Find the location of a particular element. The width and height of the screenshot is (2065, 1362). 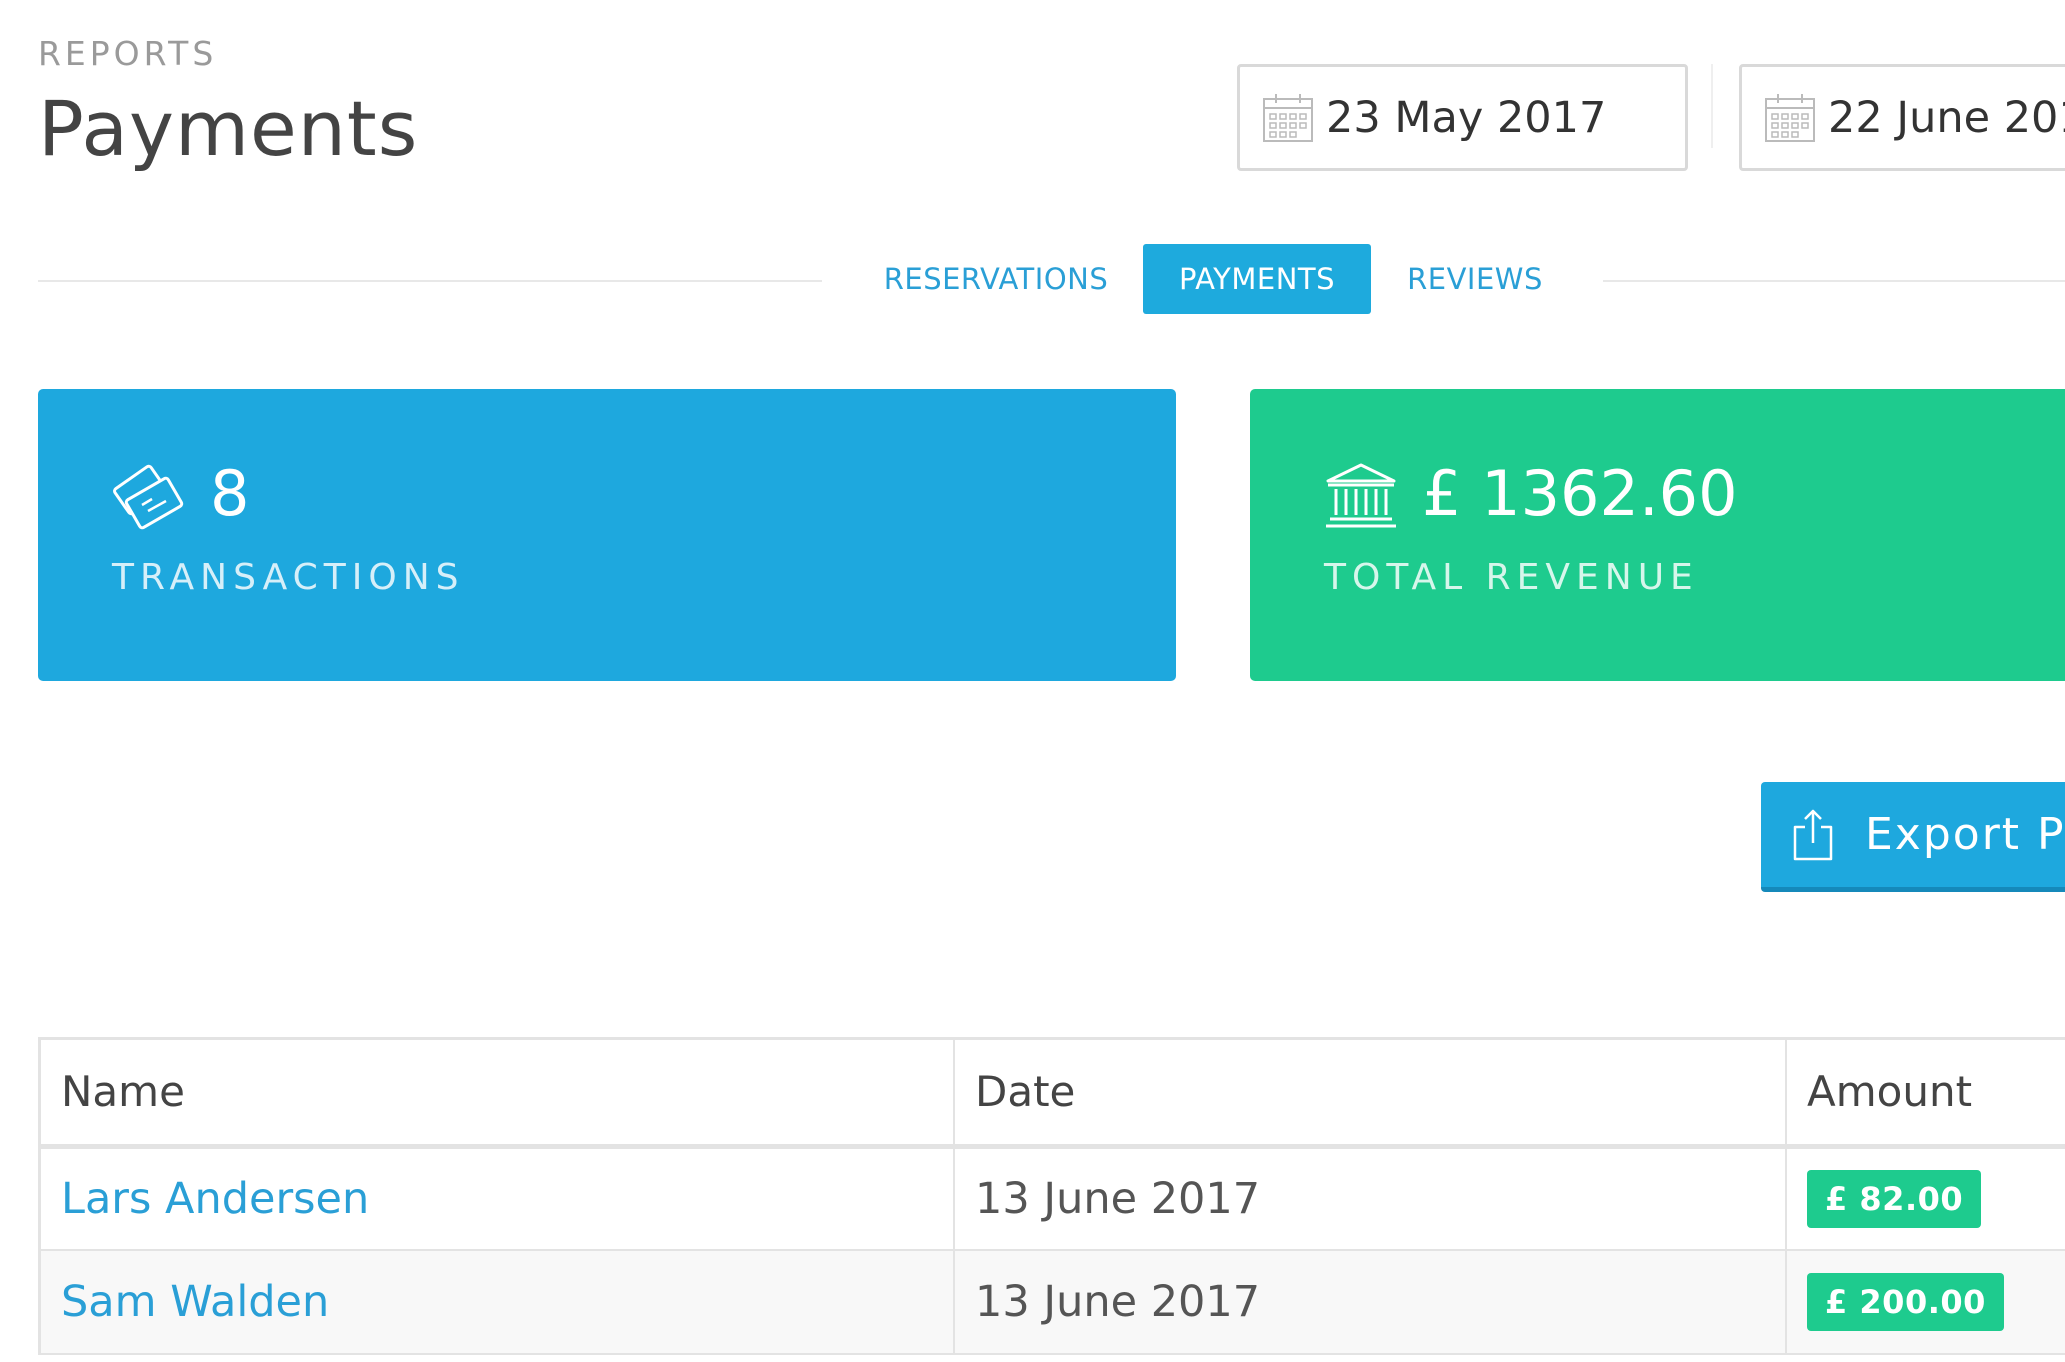

date-divider is located at coordinates (1712, 106).